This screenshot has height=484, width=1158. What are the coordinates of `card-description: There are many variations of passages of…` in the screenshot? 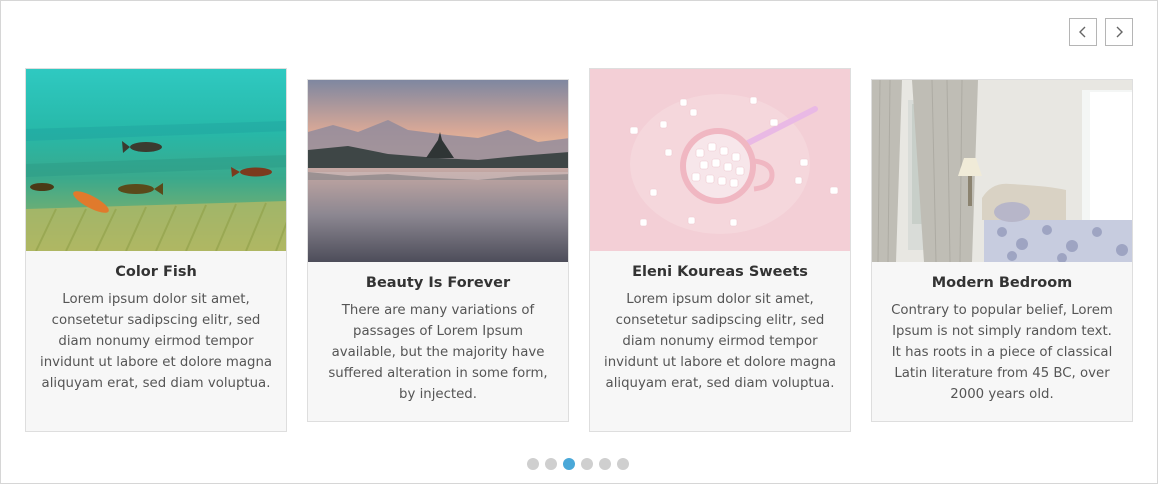 It's located at (438, 352).